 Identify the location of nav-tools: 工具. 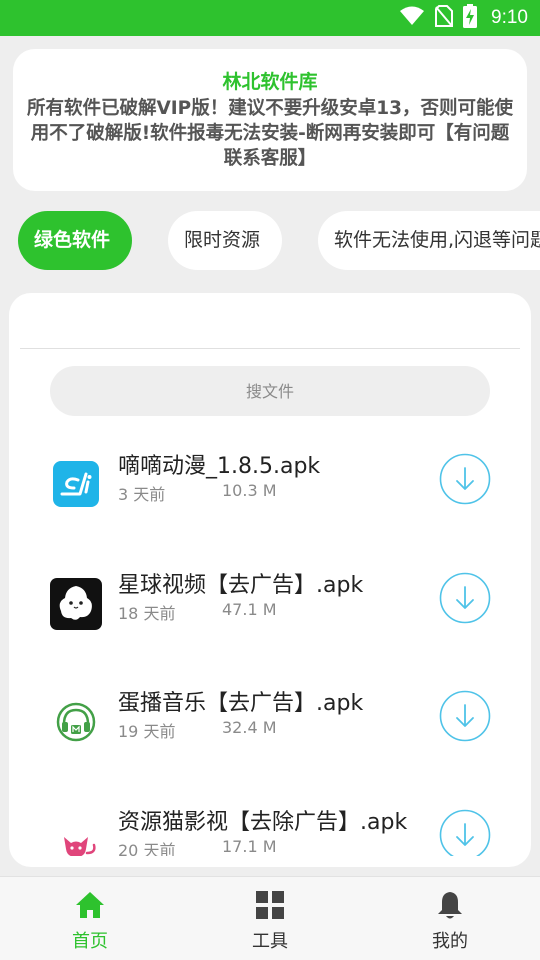
(270, 918).